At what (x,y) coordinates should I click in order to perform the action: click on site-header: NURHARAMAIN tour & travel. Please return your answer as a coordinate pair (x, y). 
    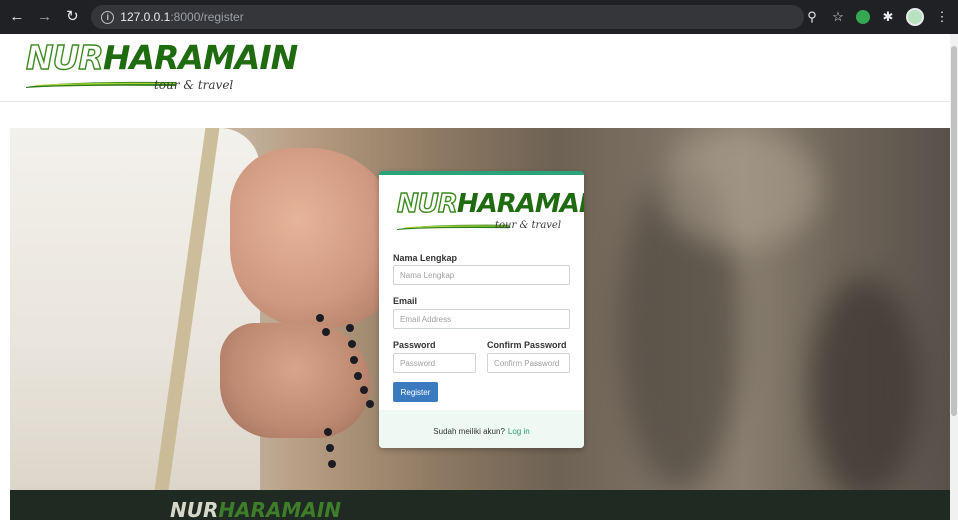
    Looking at the image, I should click on (475, 68).